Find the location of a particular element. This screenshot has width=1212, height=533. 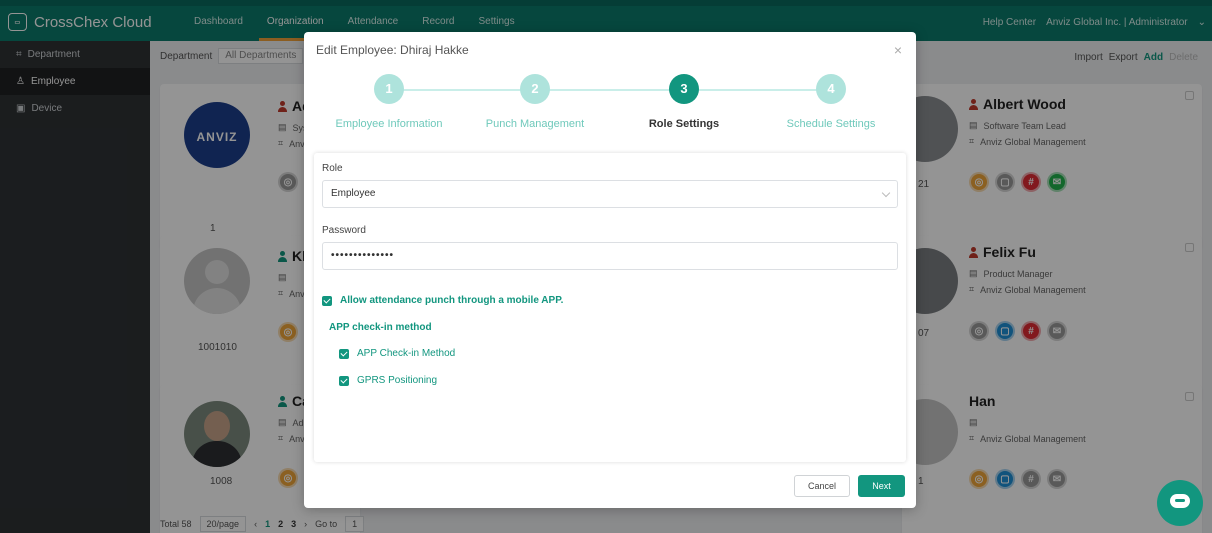

gprs-checkbox: GPRS Positioning is located at coordinates (388, 380).